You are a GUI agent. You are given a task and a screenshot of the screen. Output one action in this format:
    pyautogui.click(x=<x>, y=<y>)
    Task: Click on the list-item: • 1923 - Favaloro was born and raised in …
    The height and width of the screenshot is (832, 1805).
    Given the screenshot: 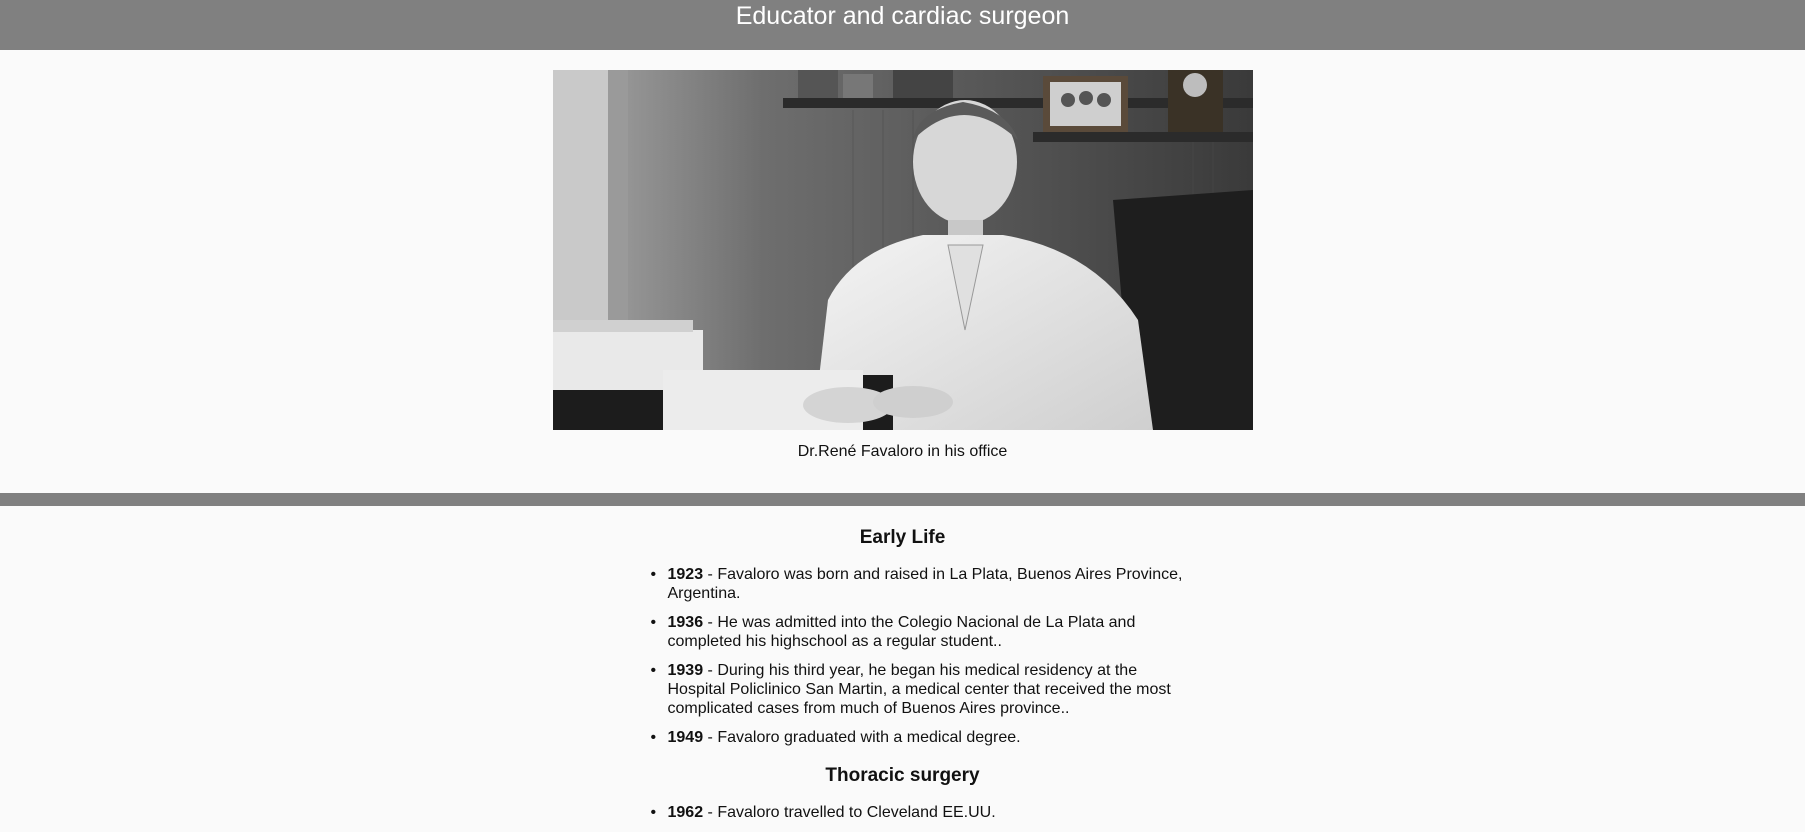 What is the action you would take?
    pyautogui.click(x=921, y=584)
    